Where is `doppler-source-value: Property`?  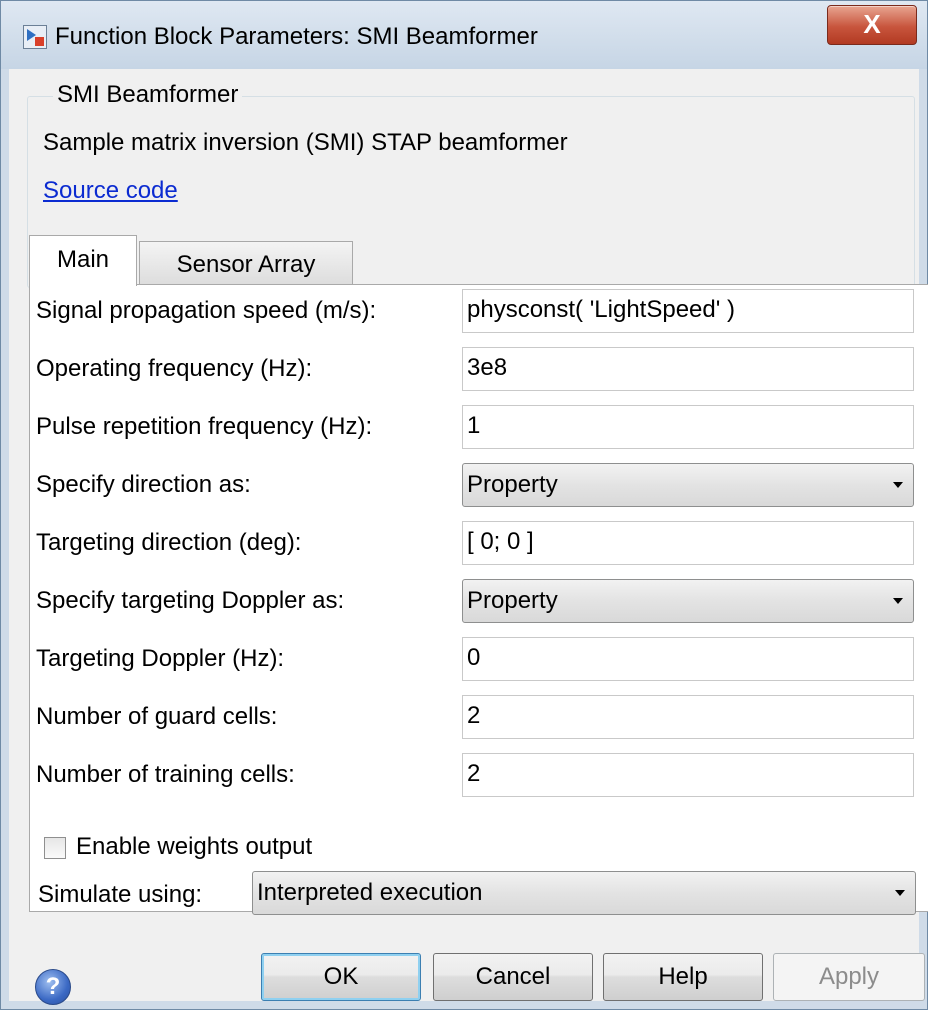
doppler-source-value: Property is located at coordinates (512, 600).